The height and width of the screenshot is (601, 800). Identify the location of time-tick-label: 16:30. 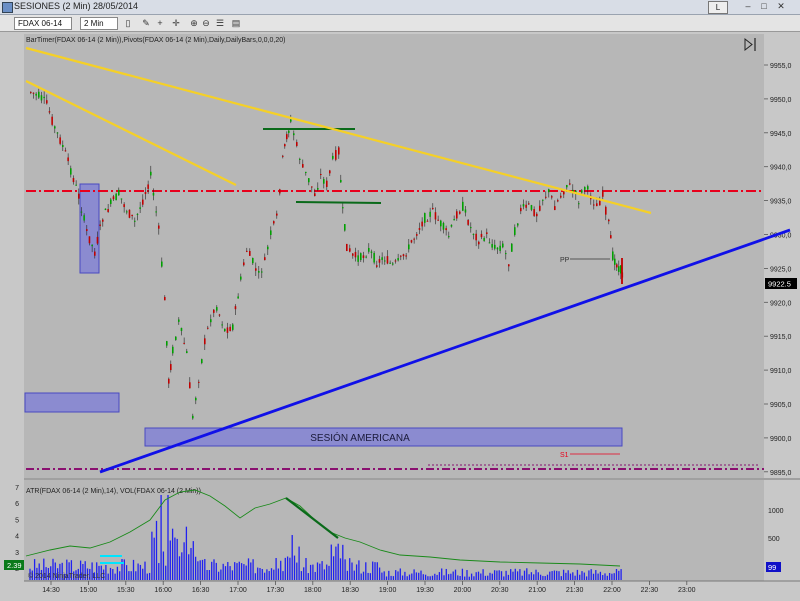
(201, 590).